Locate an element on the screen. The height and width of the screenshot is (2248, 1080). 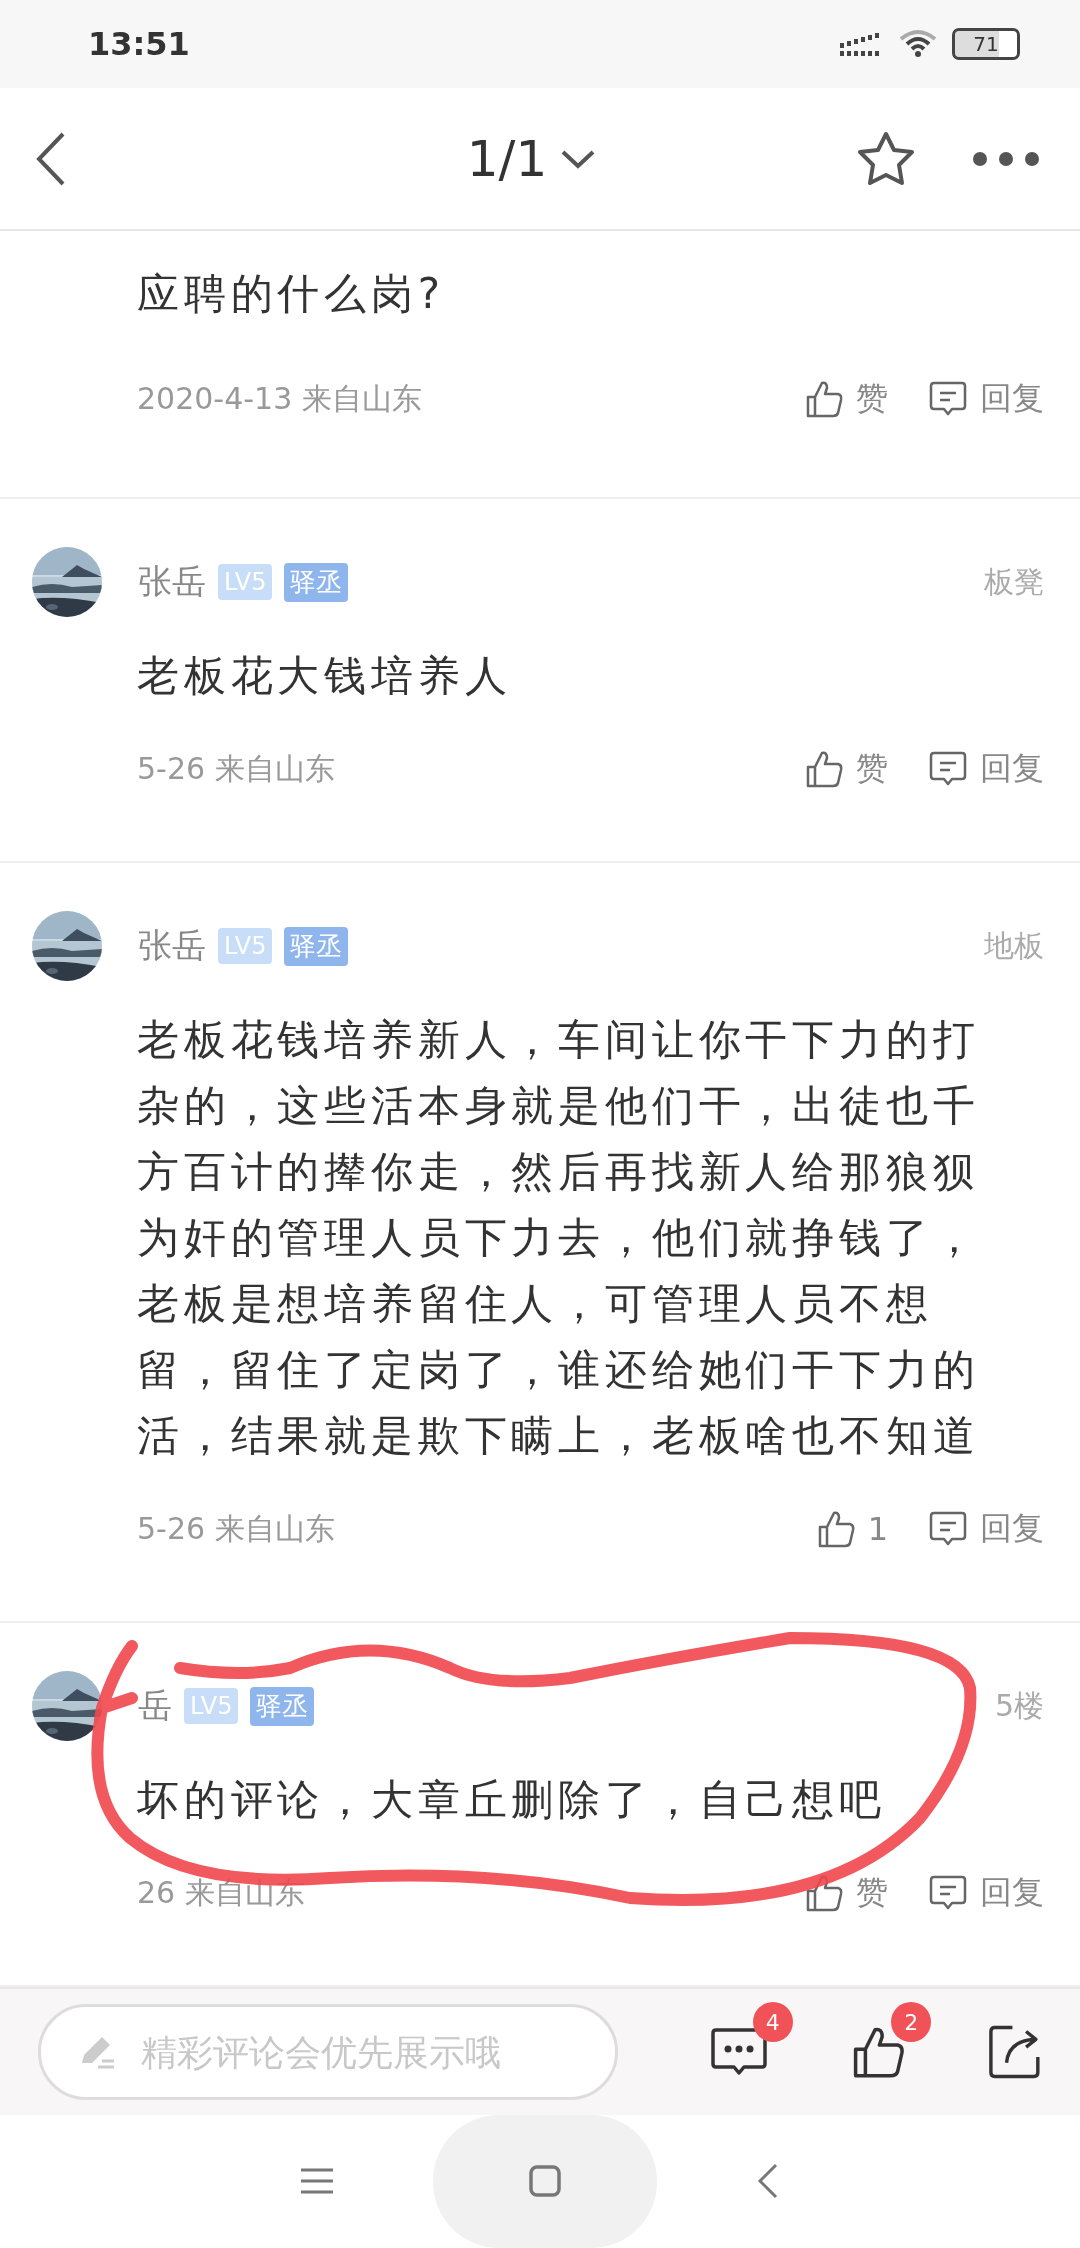
comment-date: 26 来自山东 is located at coordinates (221, 1892).